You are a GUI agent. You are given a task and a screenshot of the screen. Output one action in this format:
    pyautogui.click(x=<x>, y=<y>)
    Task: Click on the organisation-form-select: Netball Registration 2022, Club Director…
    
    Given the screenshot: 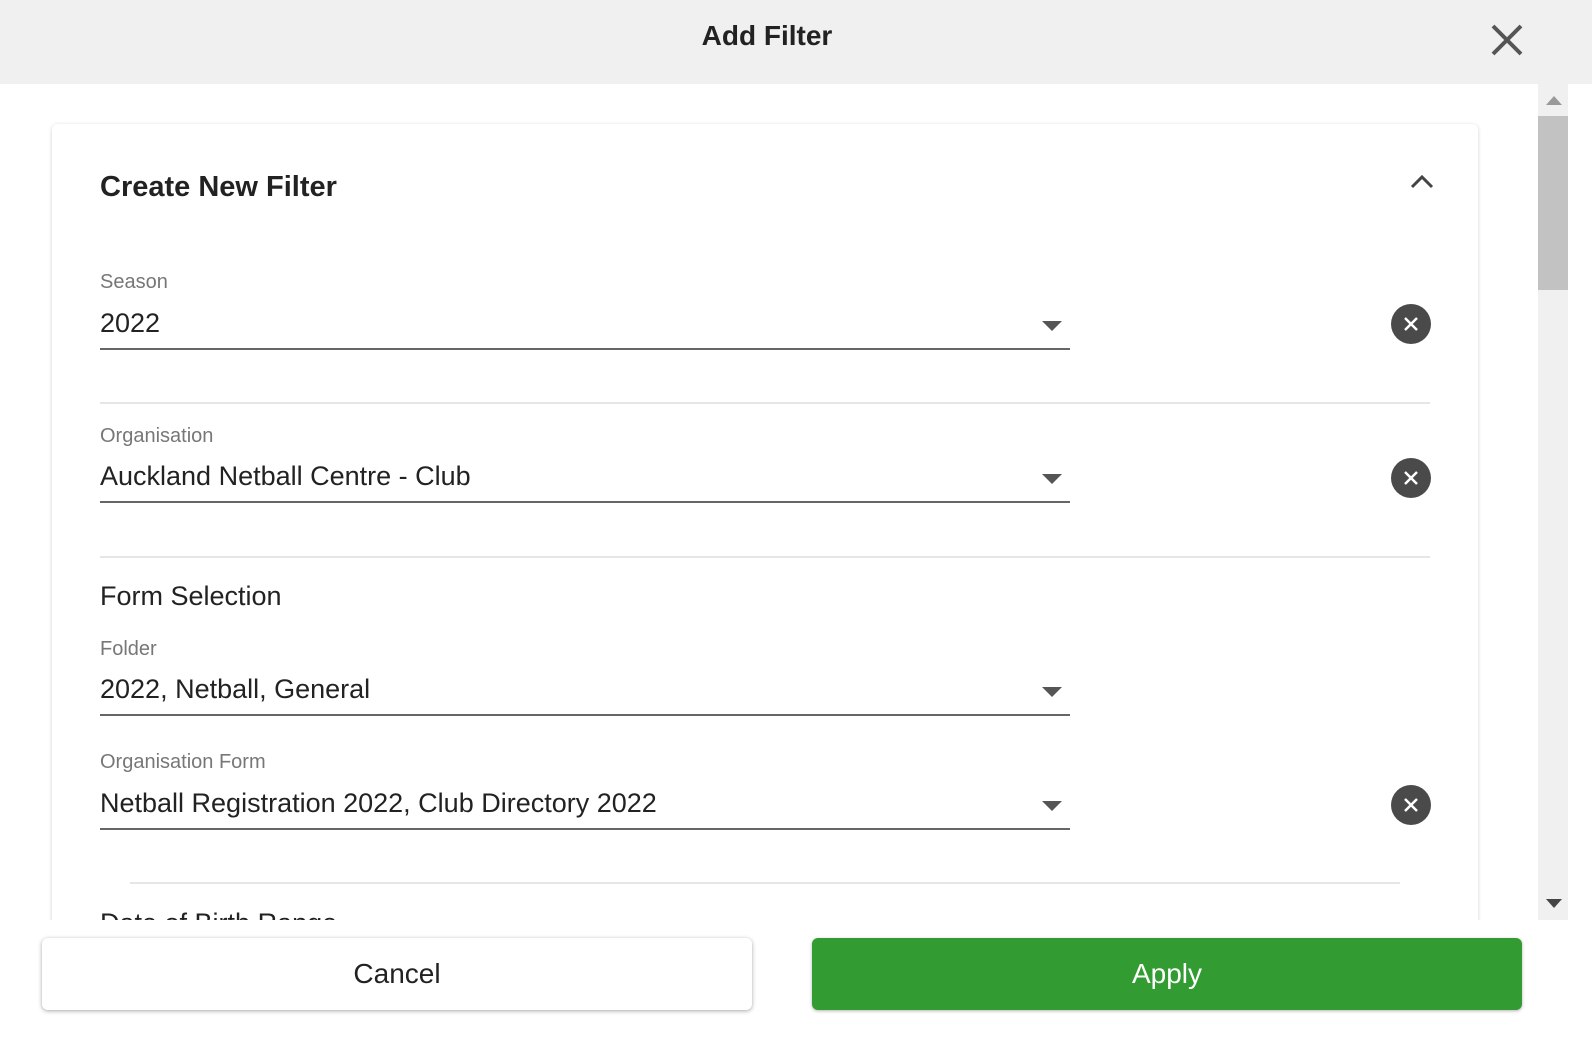 What is the action you would take?
    pyautogui.click(x=585, y=807)
    